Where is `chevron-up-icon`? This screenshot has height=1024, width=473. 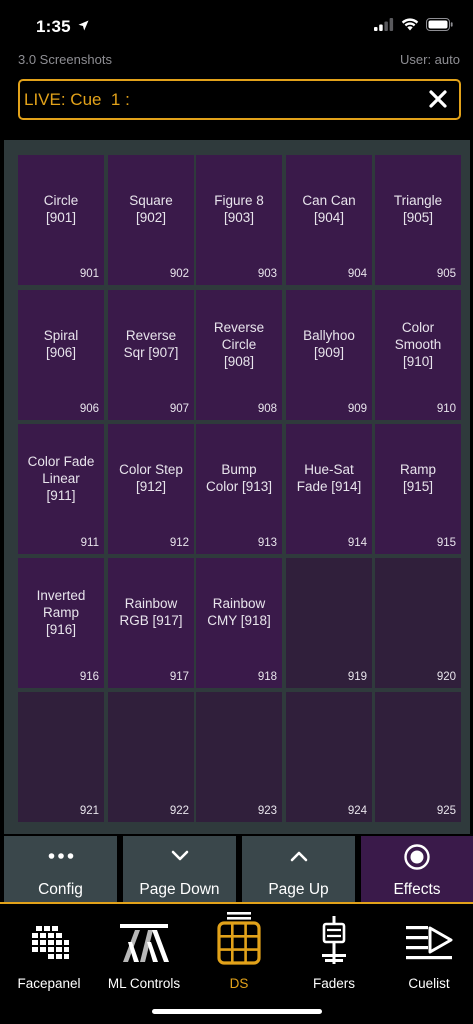
chevron-up-icon is located at coordinates (298, 856).